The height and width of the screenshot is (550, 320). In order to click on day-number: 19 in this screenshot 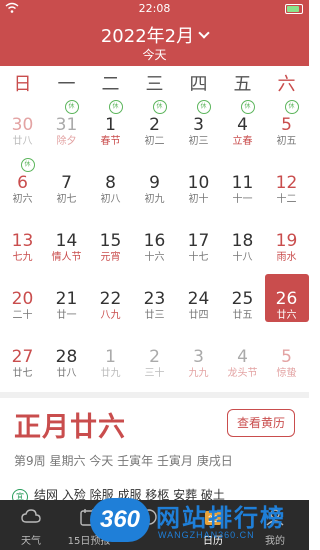, I will do `click(286, 241)`.